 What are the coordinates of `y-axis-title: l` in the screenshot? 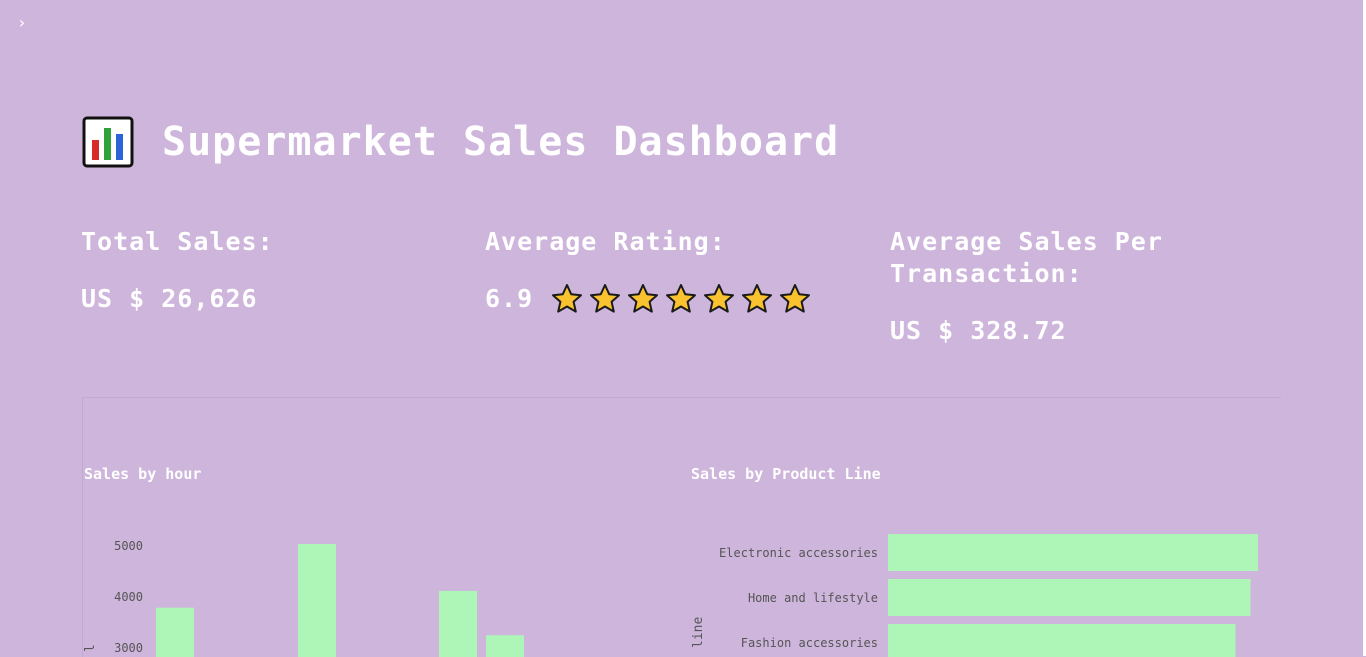 It's located at (90, 648).